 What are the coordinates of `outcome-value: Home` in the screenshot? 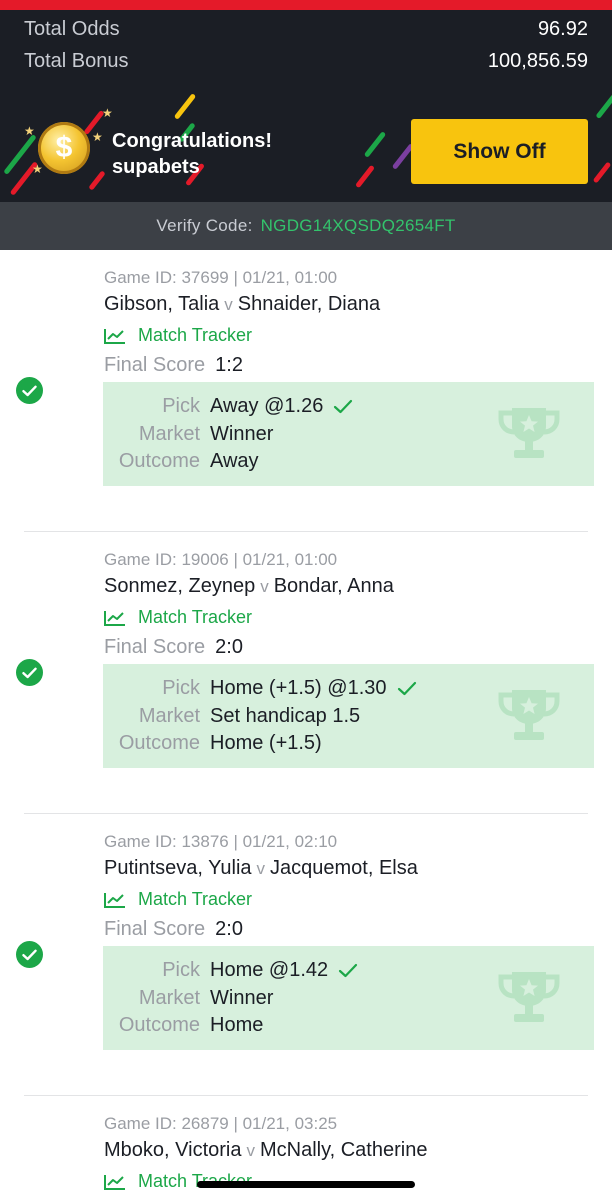 It's located at (237, 1025).